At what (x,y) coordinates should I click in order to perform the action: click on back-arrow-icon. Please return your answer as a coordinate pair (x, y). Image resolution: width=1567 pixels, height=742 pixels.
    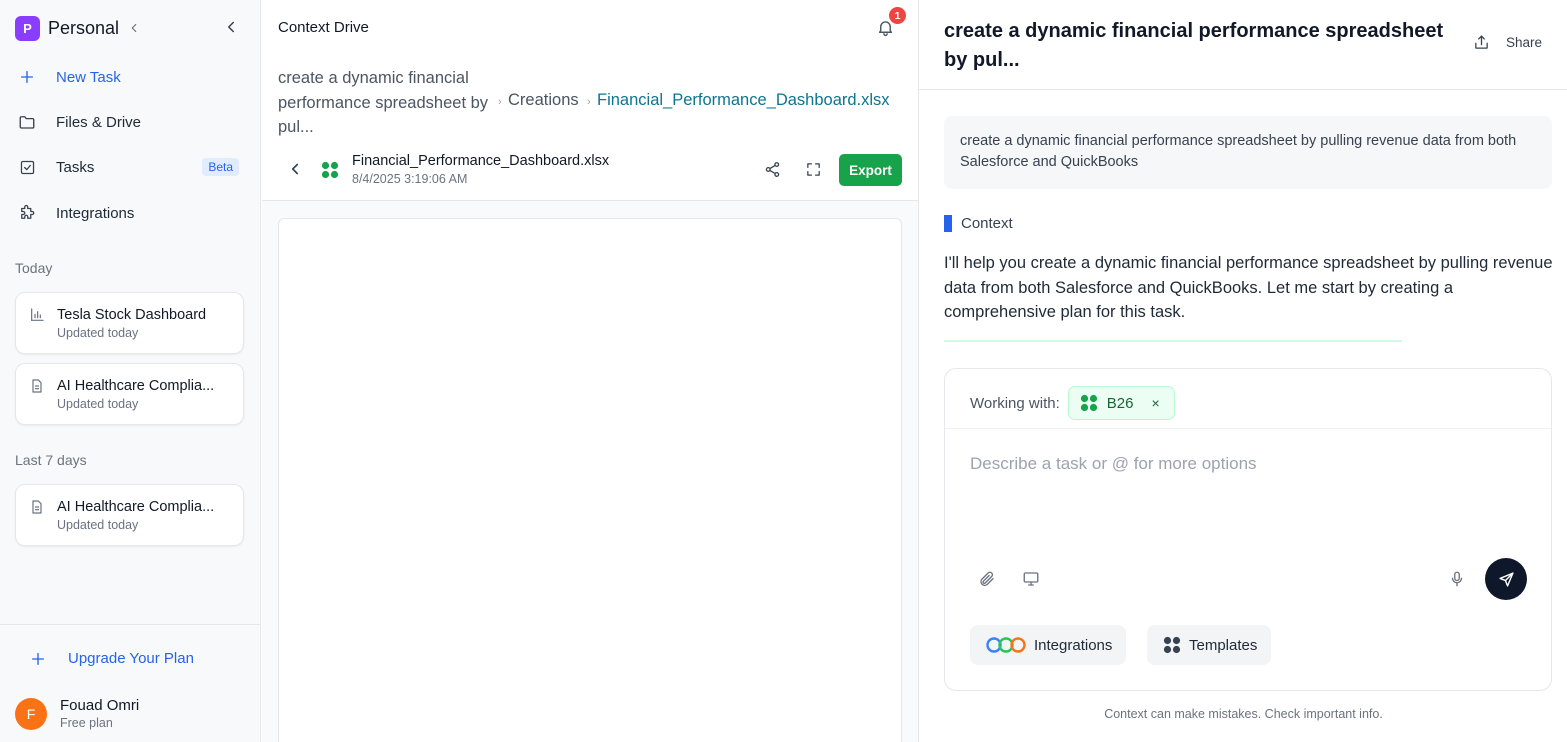
    Looking at the image, I should click on (295, 169).